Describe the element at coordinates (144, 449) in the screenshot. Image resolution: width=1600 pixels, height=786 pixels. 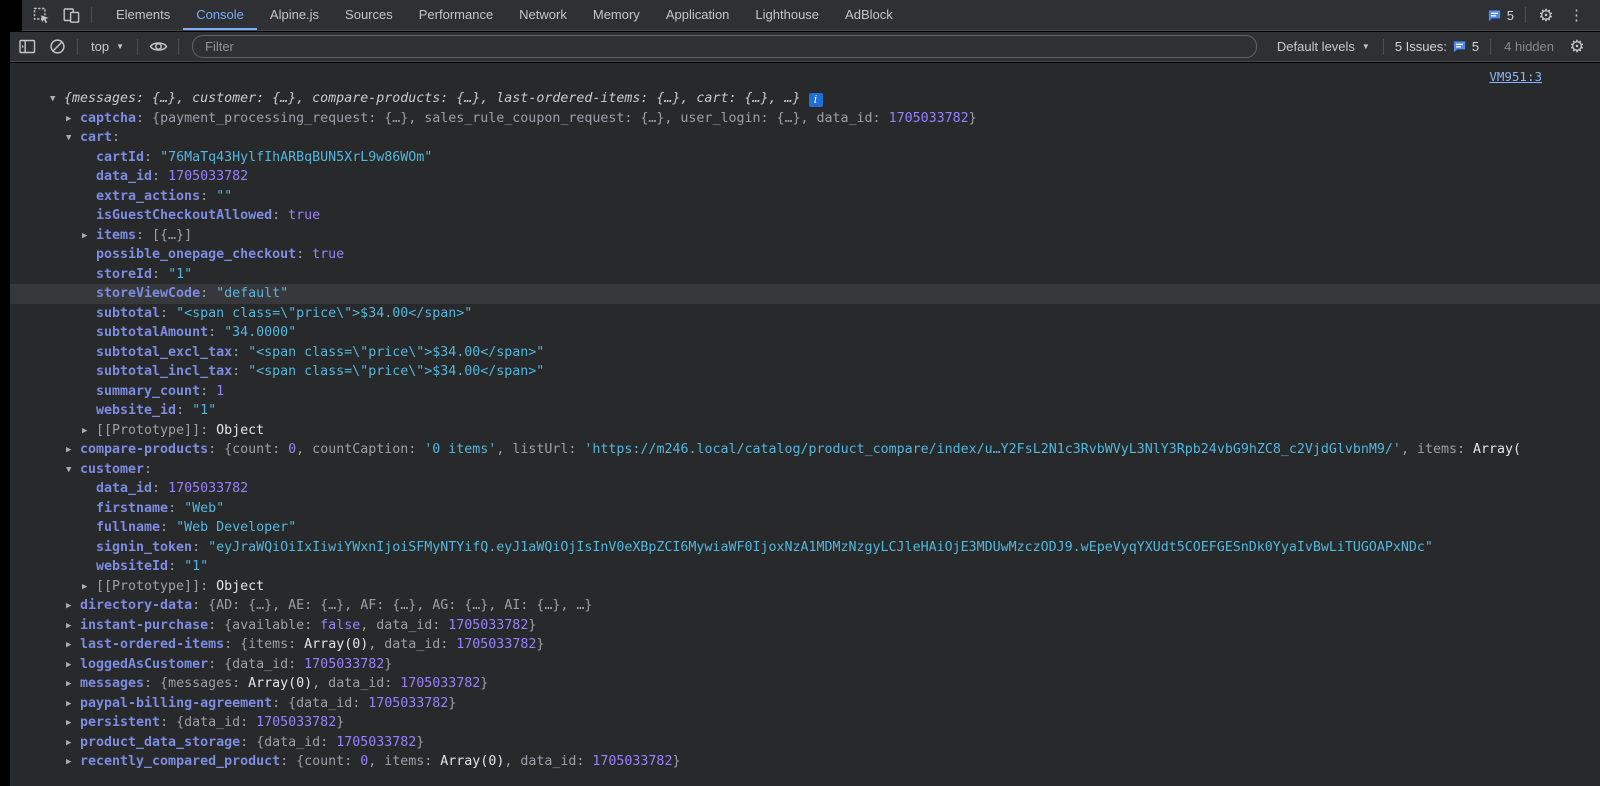
I see `console-token: compare-products` at that location.